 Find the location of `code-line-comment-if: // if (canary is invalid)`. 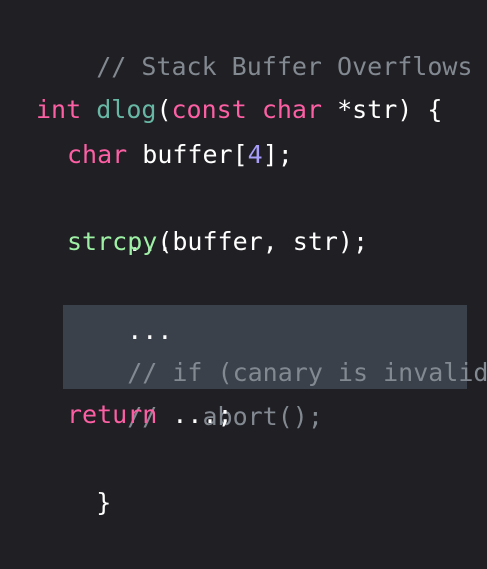

code-line-comment-if: // if (canary is invalid) is located at coordinates (243, 347).